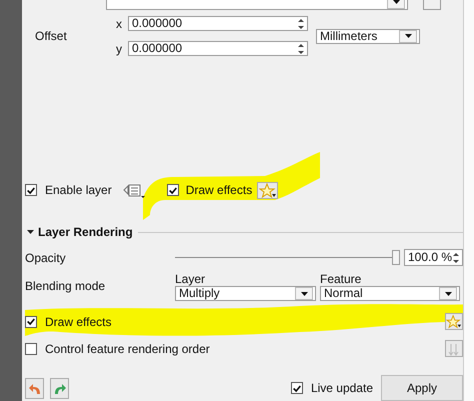 This screenshot has width=474, height=401. Describe the element at coordinates (51, 36) in the screenshot. I see `offset-label: Offset` at that location.